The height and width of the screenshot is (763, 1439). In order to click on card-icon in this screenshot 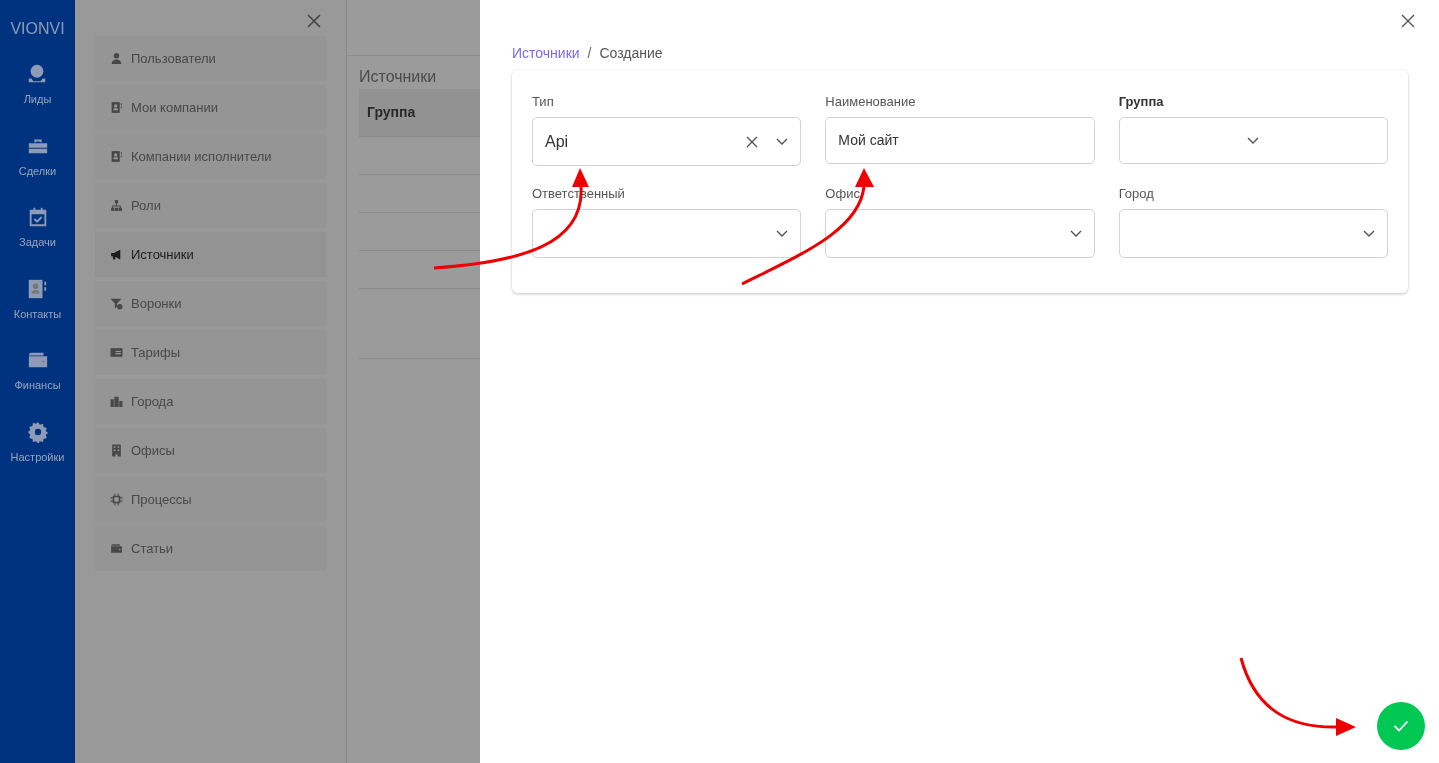, I will do `click(116, 352)`.